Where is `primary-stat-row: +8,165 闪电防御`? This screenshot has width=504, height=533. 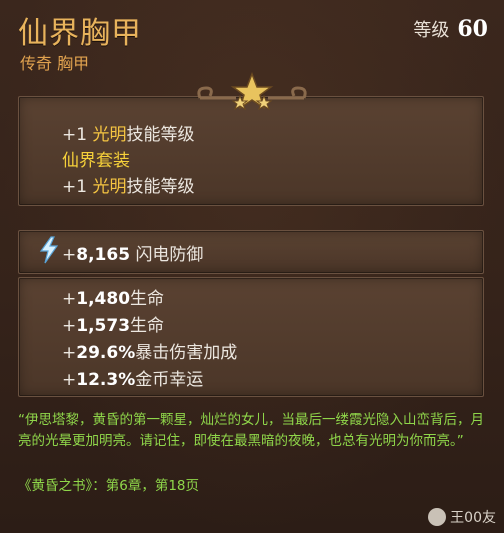 primary-stat-row: +8,165 闪电防御 is located at coordinates (132, 252).